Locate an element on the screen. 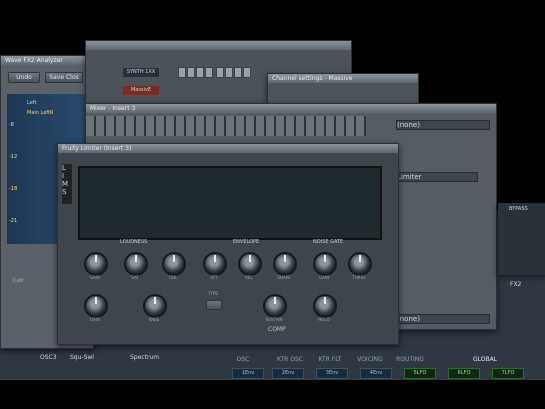 The height and width of the screenshot is (409, 545). mode-label: NOISE GATE is located at coordinates (328, 242).